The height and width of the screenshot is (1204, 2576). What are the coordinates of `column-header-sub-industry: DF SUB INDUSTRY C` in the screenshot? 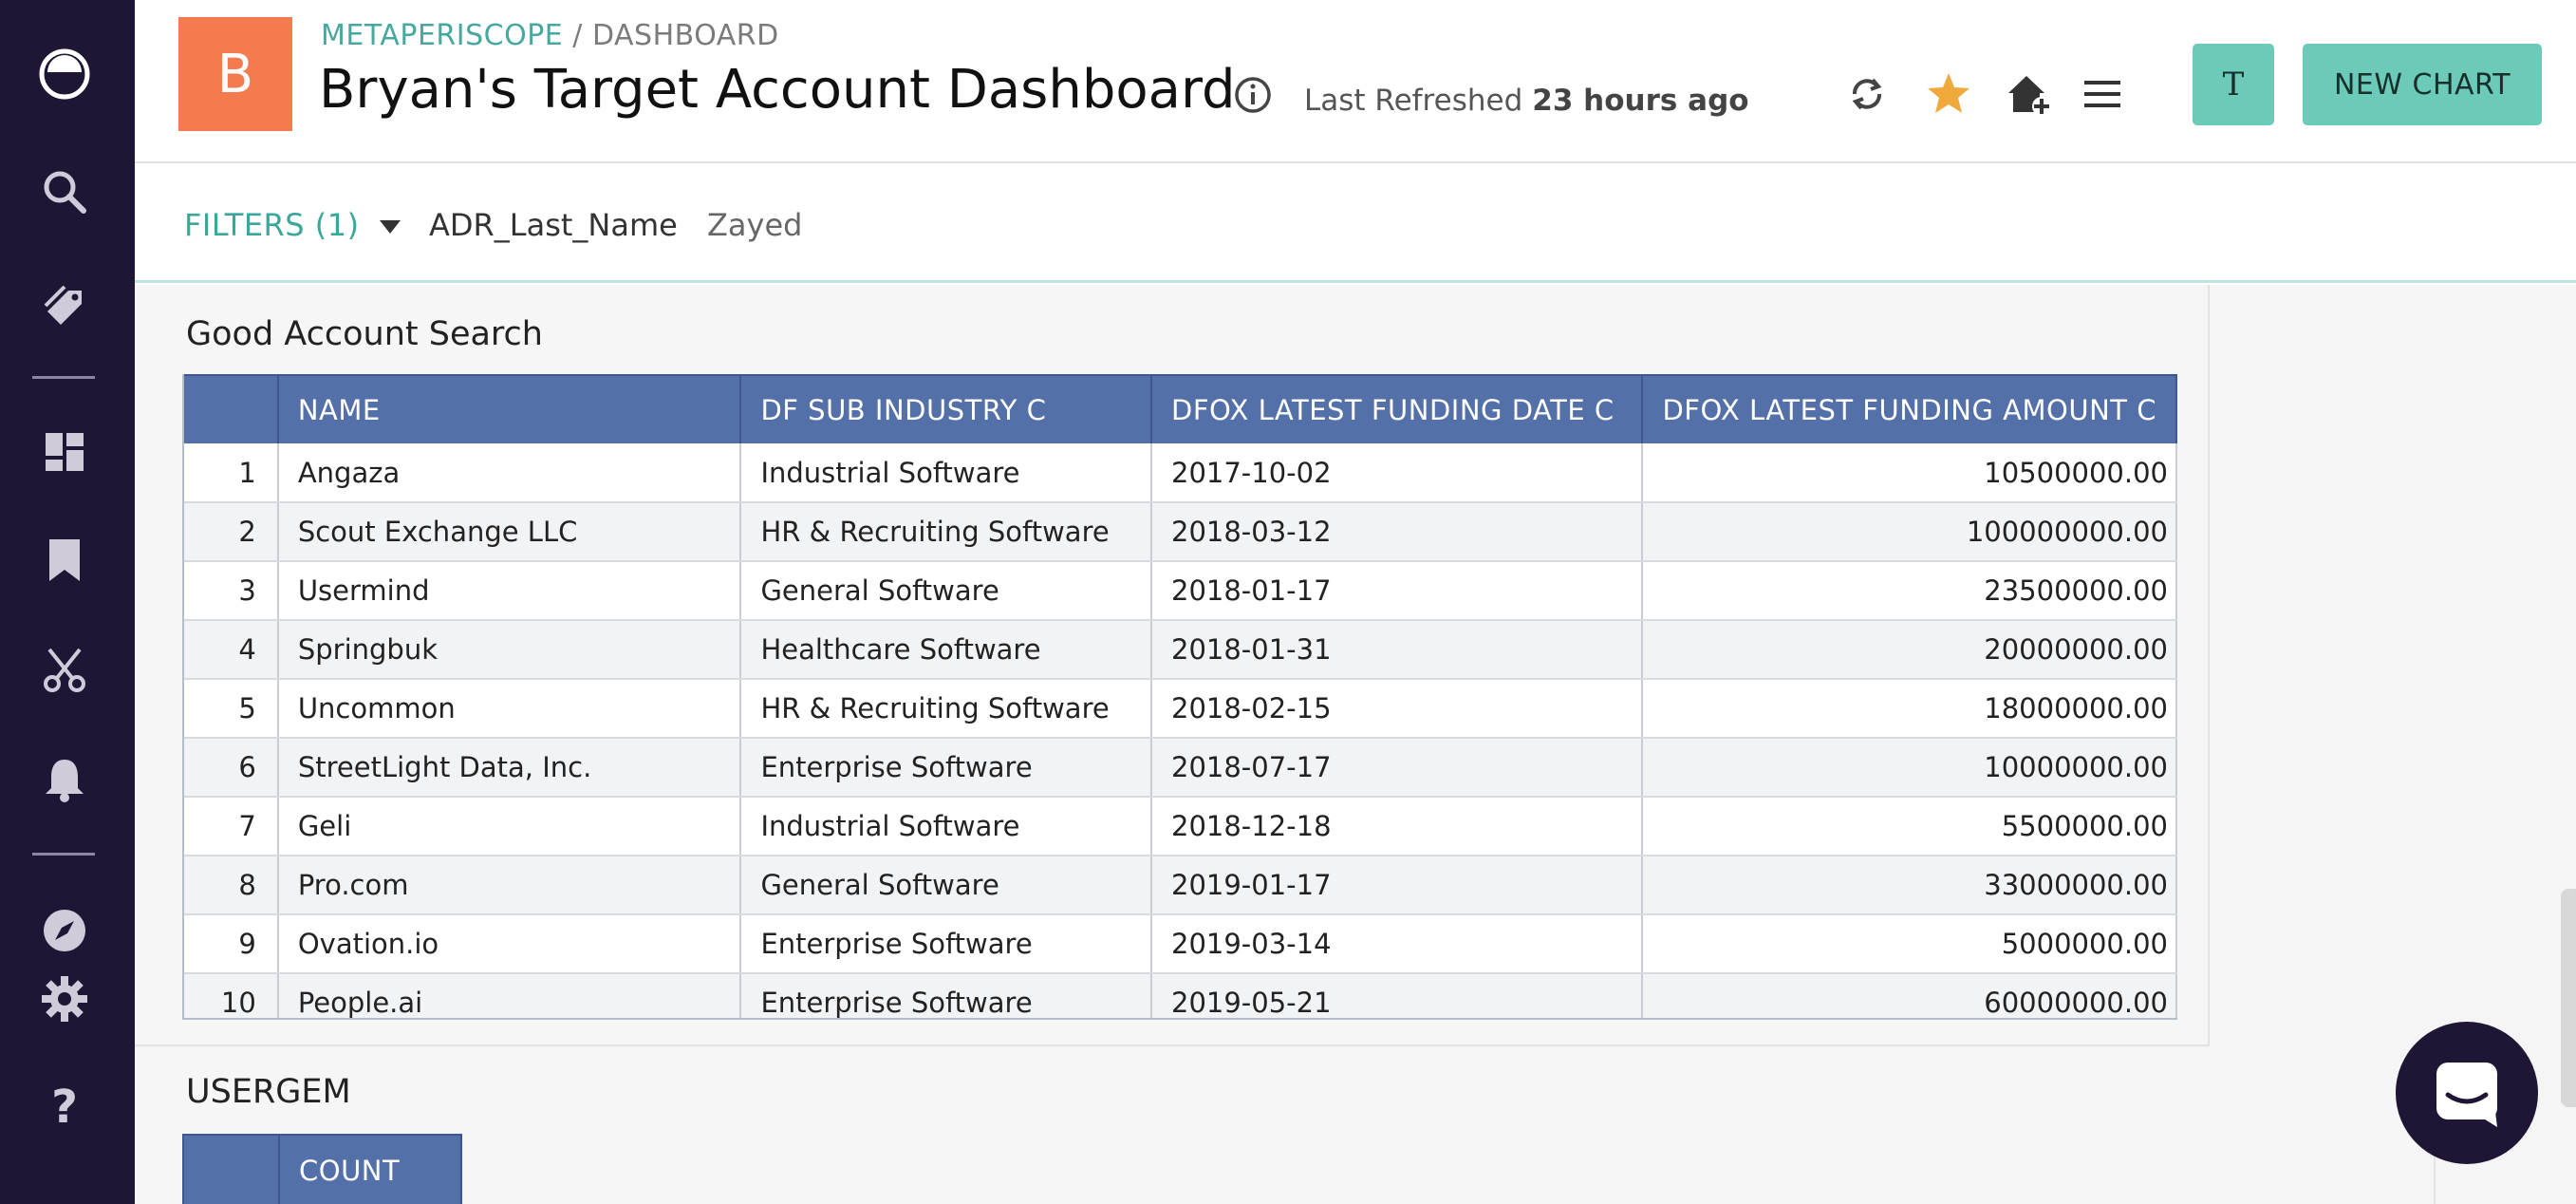 It's located at (946, 408).